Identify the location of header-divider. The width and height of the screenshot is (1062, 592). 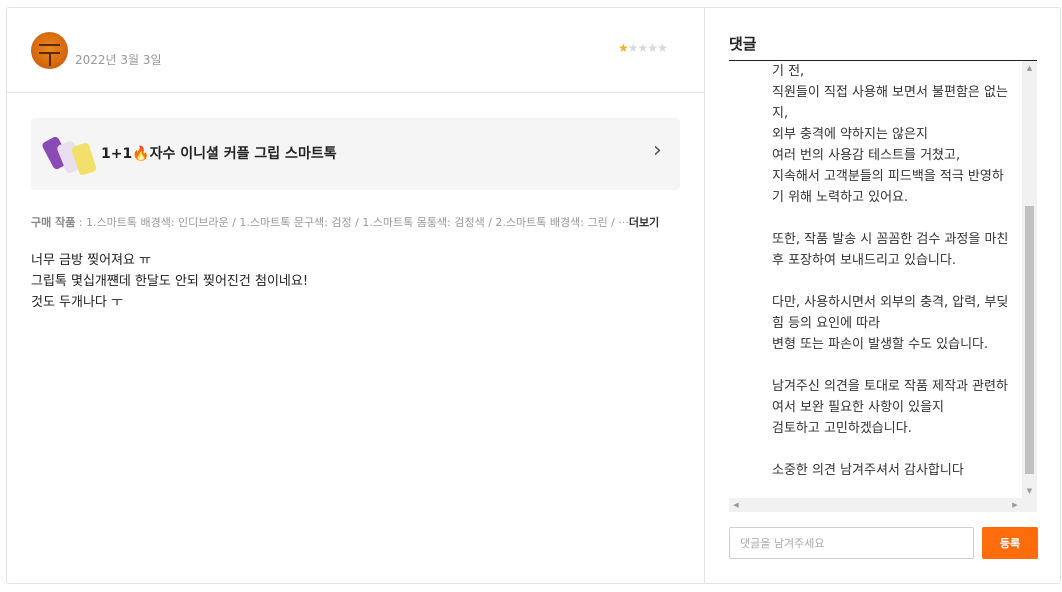
(355, 92).